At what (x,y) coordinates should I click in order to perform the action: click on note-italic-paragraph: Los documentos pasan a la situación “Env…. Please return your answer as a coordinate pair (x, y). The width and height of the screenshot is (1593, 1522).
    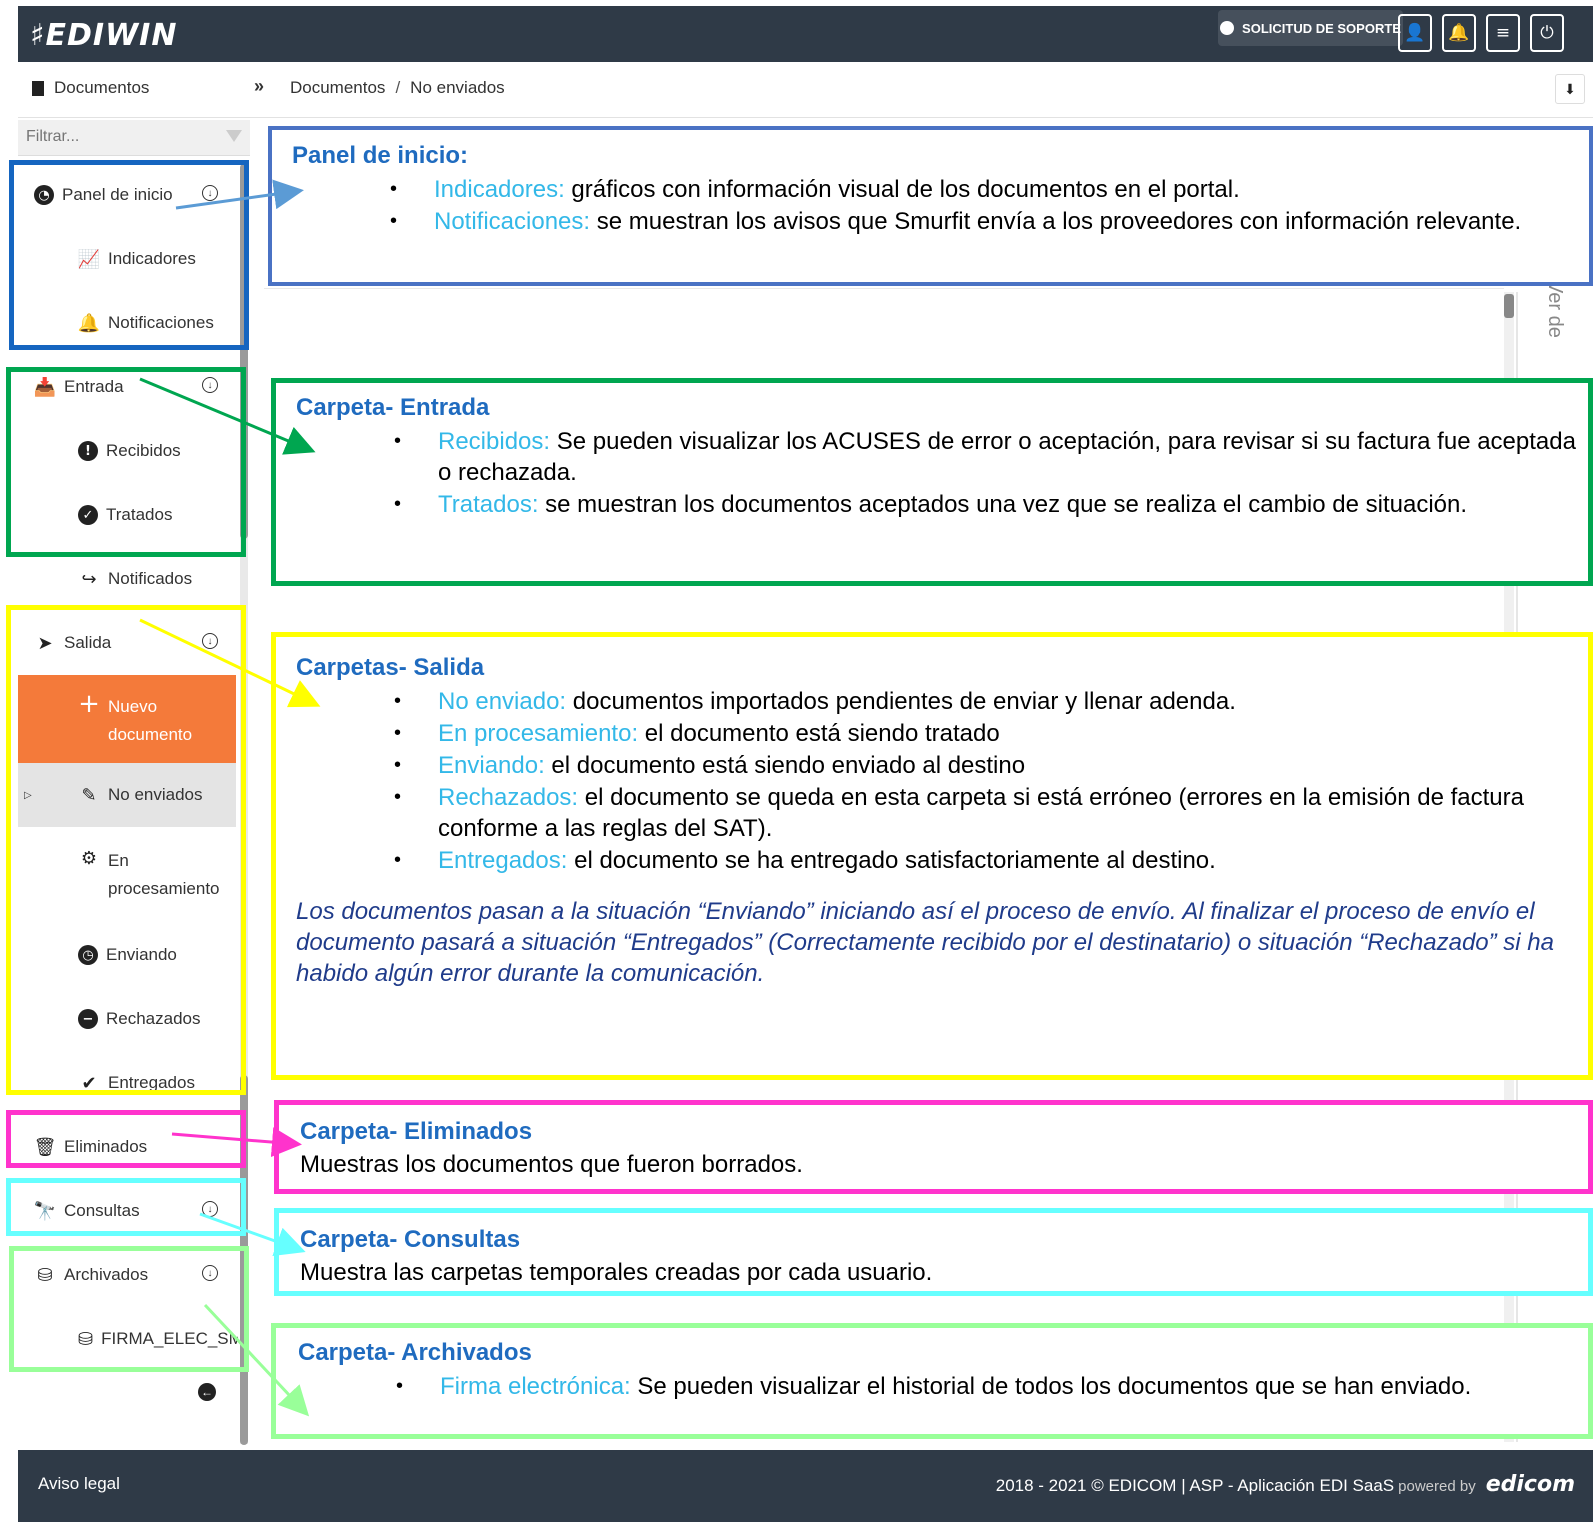
    Looking at the image, I should click on (925, 942).